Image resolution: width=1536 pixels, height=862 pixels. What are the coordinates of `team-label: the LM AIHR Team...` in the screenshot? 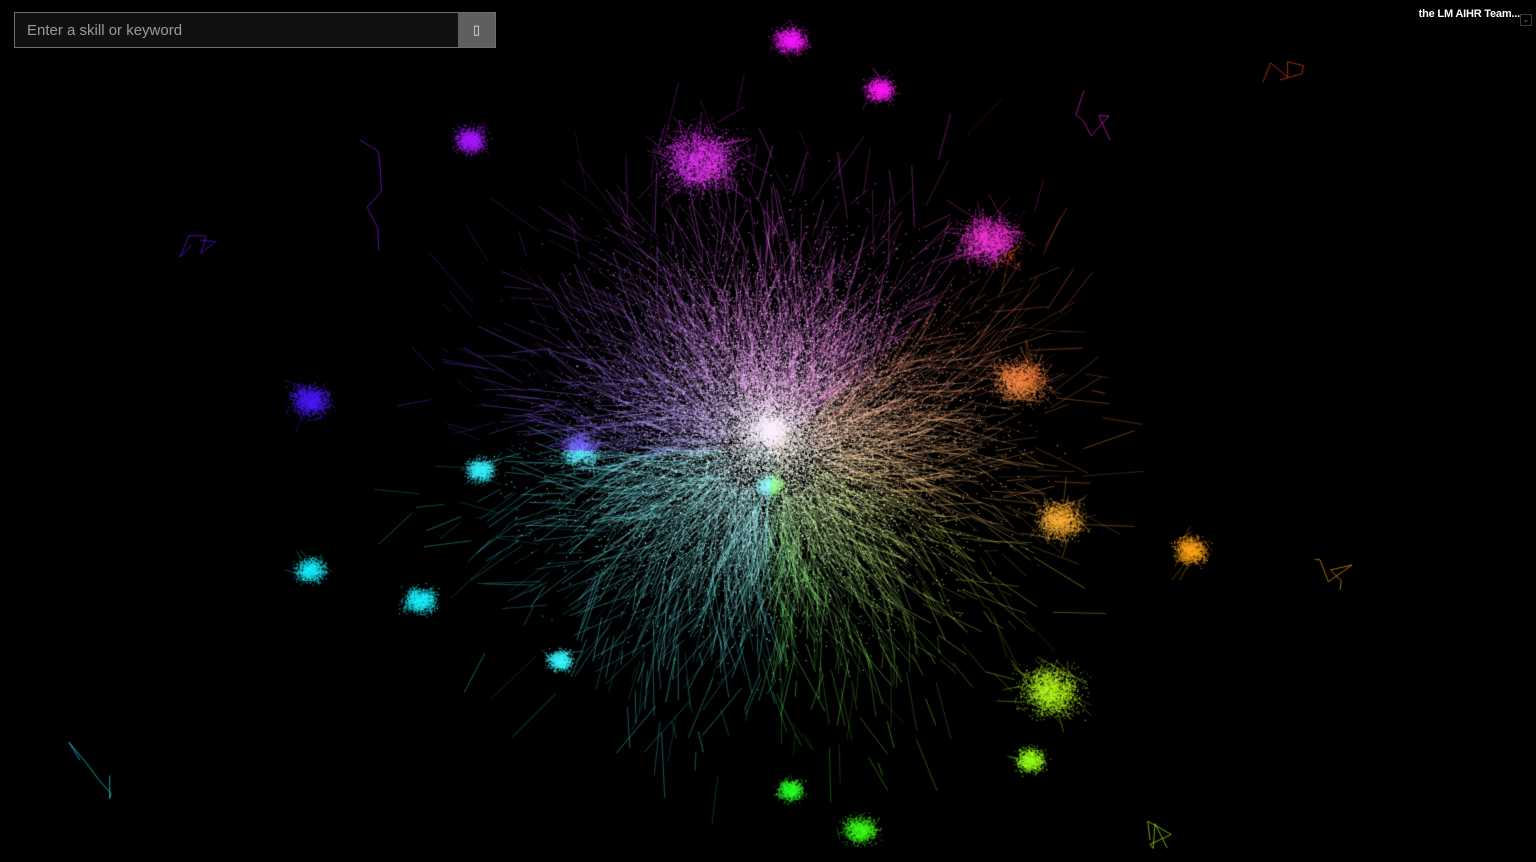 It's located at (1469, 14).